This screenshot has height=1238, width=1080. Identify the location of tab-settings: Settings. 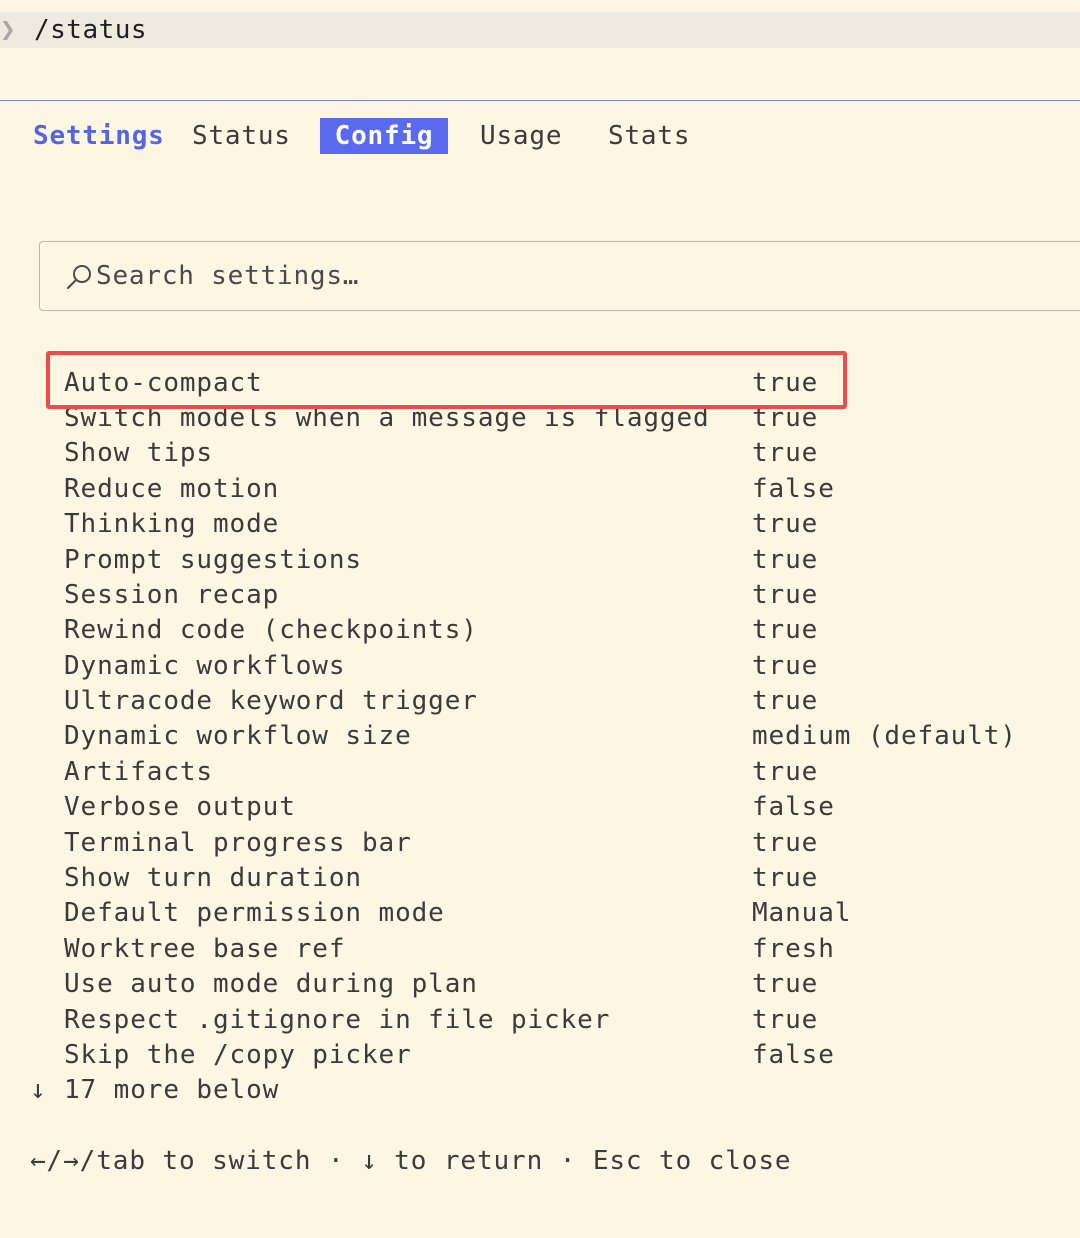
(99, 136).